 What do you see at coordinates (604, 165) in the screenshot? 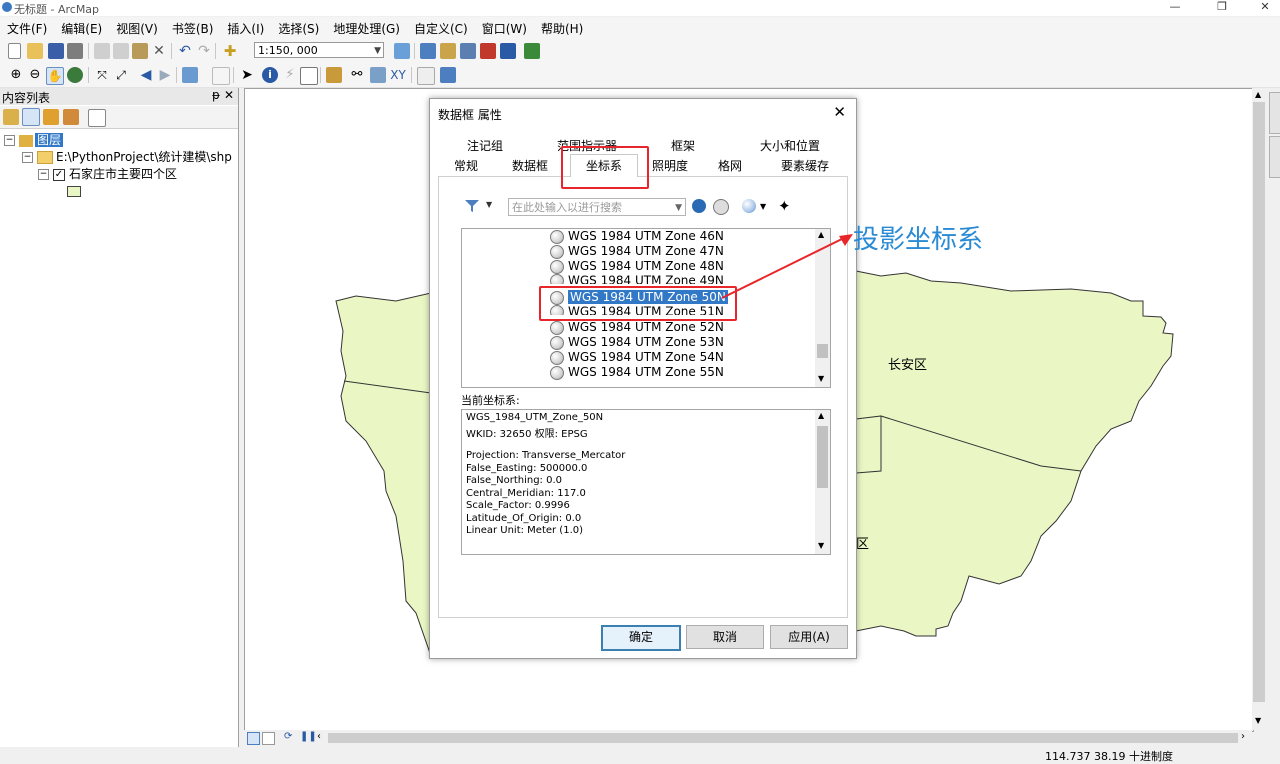
I see `tab-coordinate-system: 坐标系` at bounding box center [604, 165].